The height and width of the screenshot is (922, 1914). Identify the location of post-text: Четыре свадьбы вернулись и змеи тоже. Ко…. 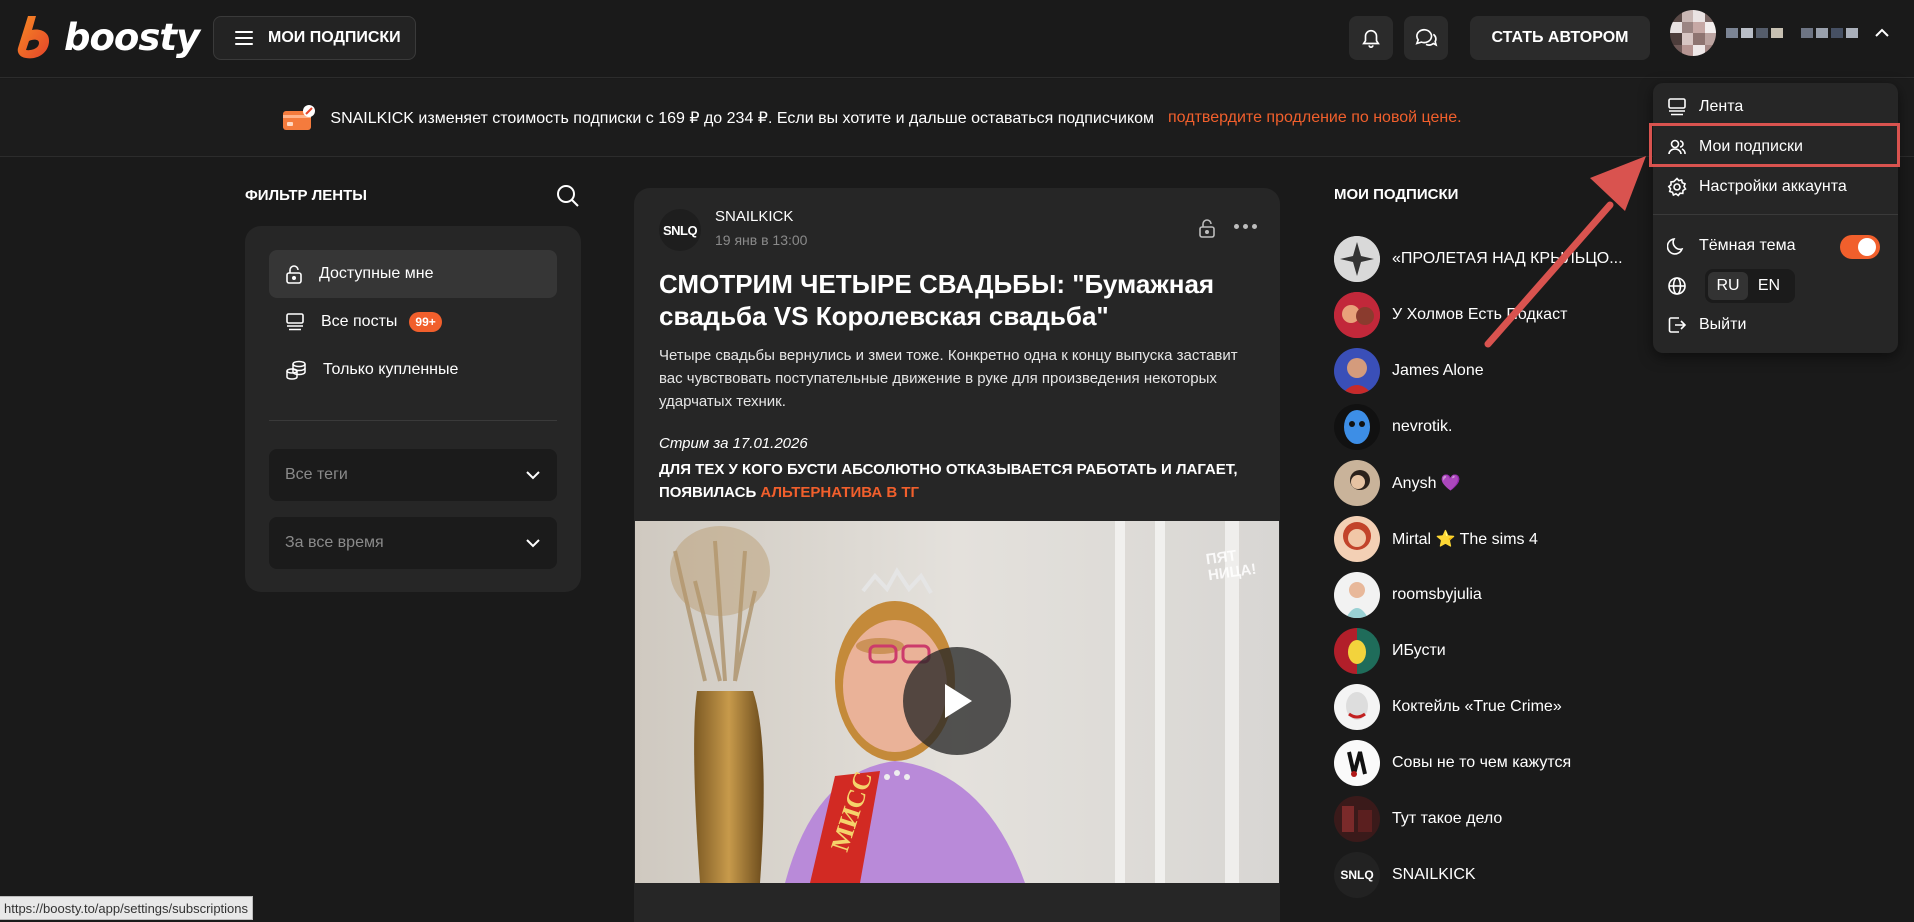
(948, 378).